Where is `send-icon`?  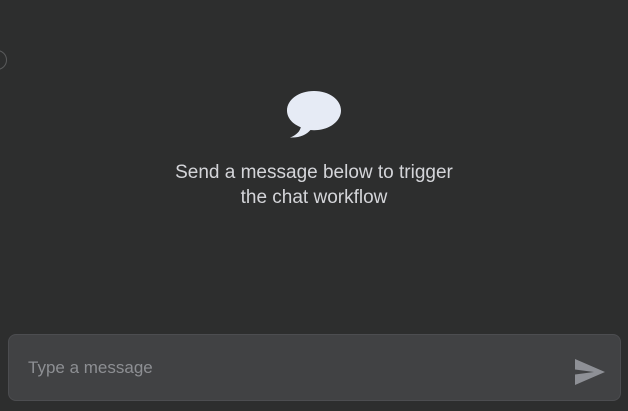 send-icon is located at coordinates (590, 372).